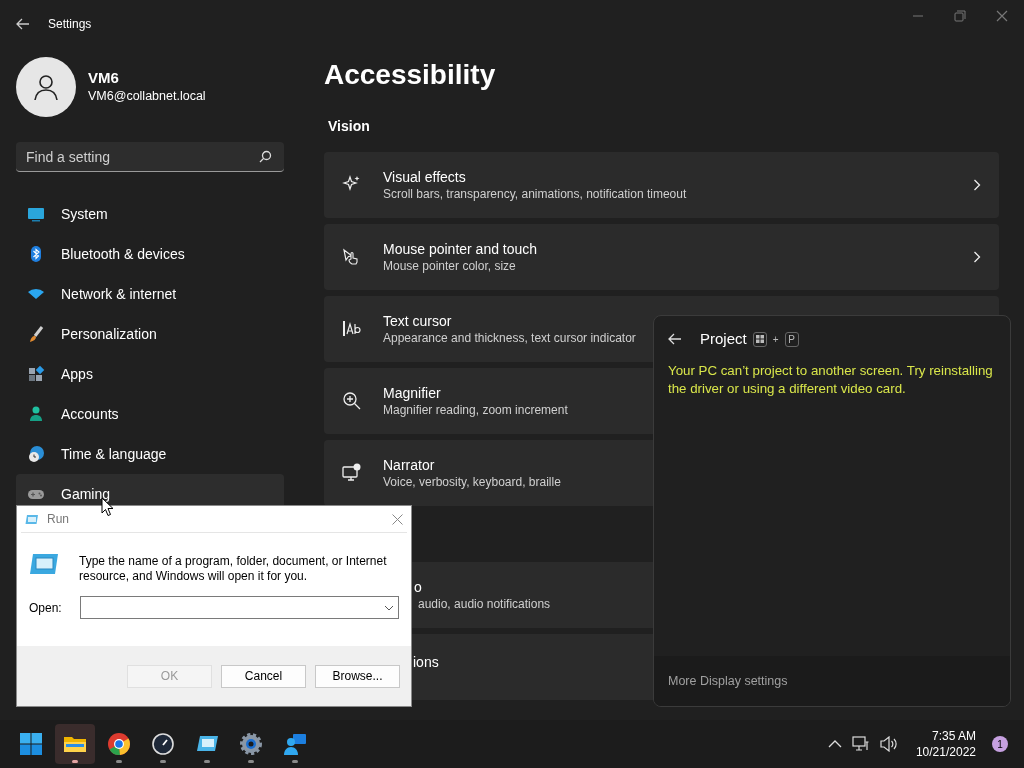 The height and width of the screenshot is (768, 1024). What do you see at coordinates (535, 194) in the screenshot?
I see `card-subtitle: Scroll bars, transparency, animations, notification timeout` at bounding box center [535, 194].